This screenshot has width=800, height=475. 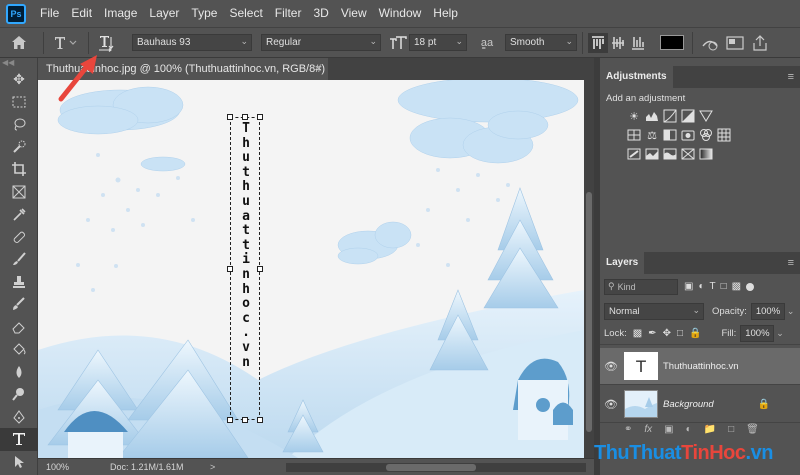 I want to click on exposure-icon, so click(x=688, y=116).